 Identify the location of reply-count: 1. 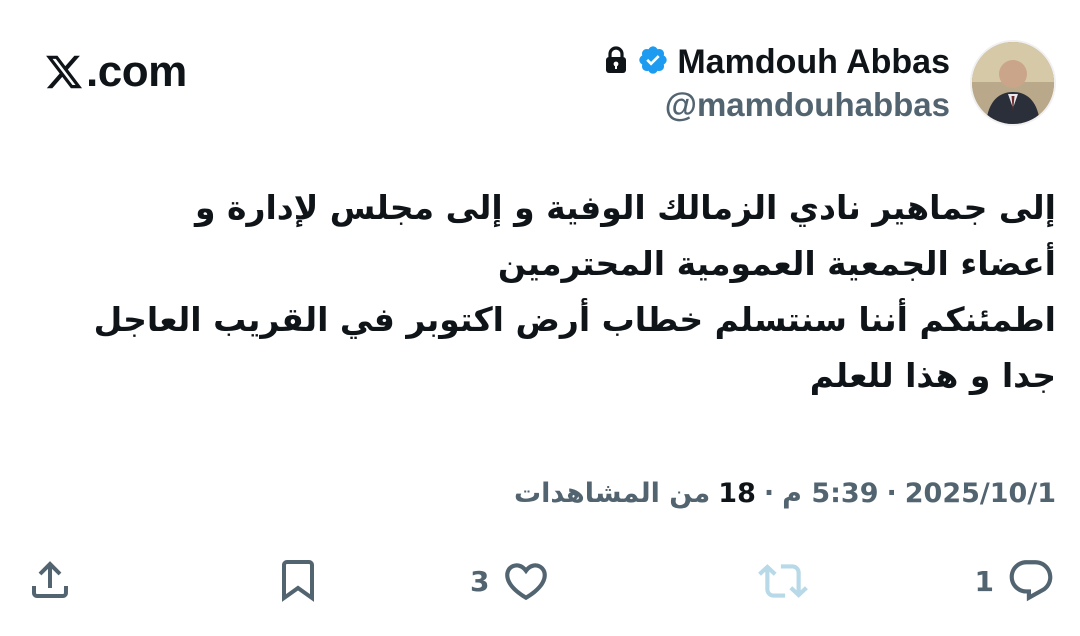
(984, 581).